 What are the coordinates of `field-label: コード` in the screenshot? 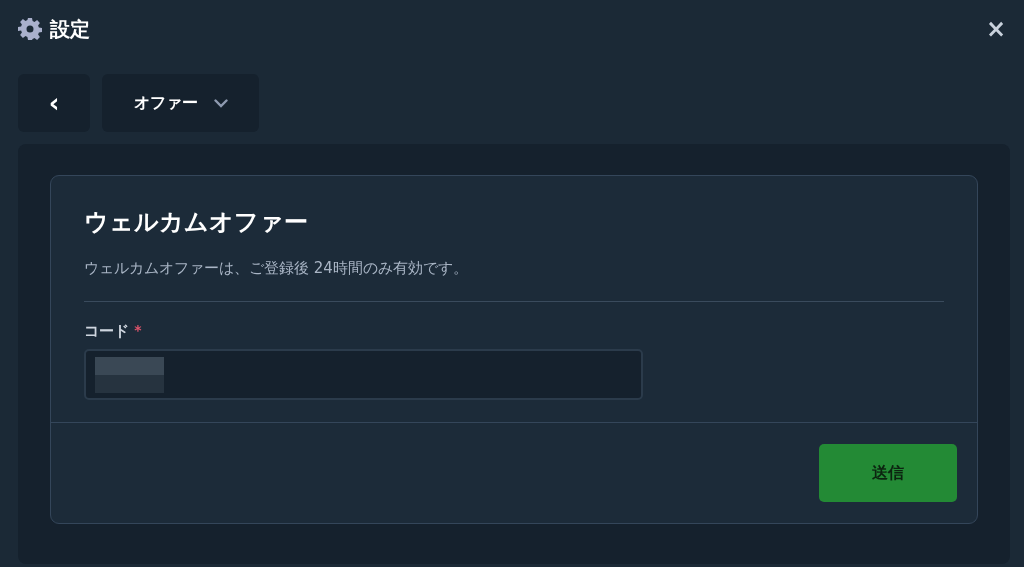 It's located at (106, 331).